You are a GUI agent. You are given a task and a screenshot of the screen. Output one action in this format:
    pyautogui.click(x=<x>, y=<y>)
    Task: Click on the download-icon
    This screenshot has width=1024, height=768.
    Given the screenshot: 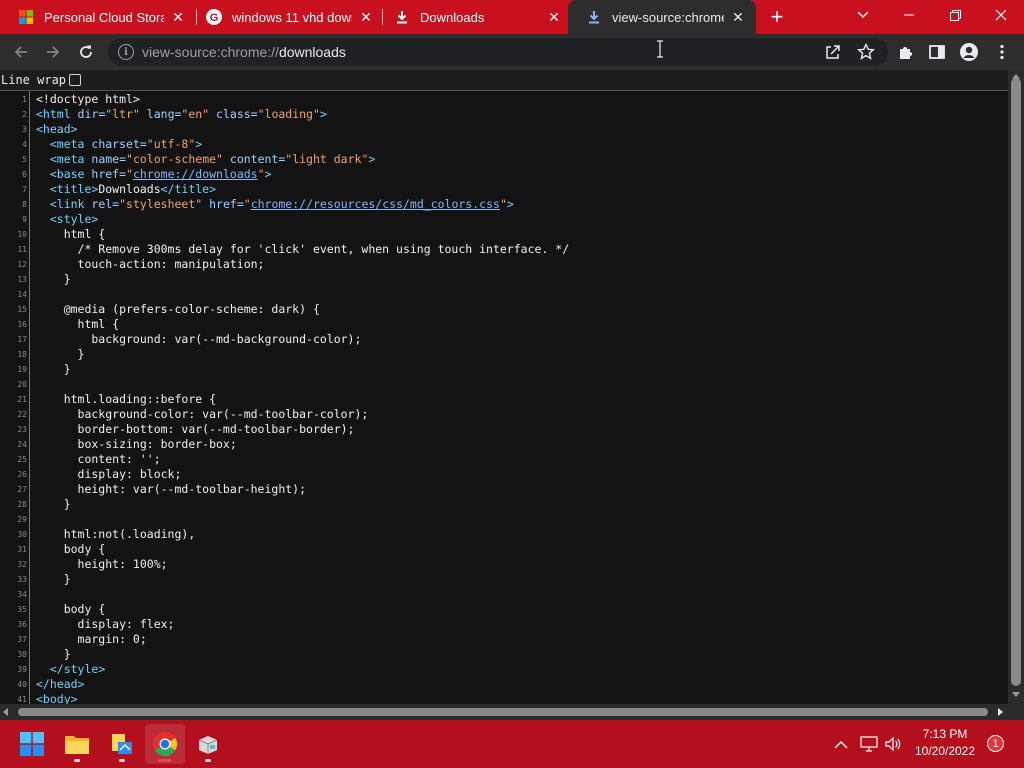 What is the action you would take?
    pyautogui.click(x=402, y=17)
    